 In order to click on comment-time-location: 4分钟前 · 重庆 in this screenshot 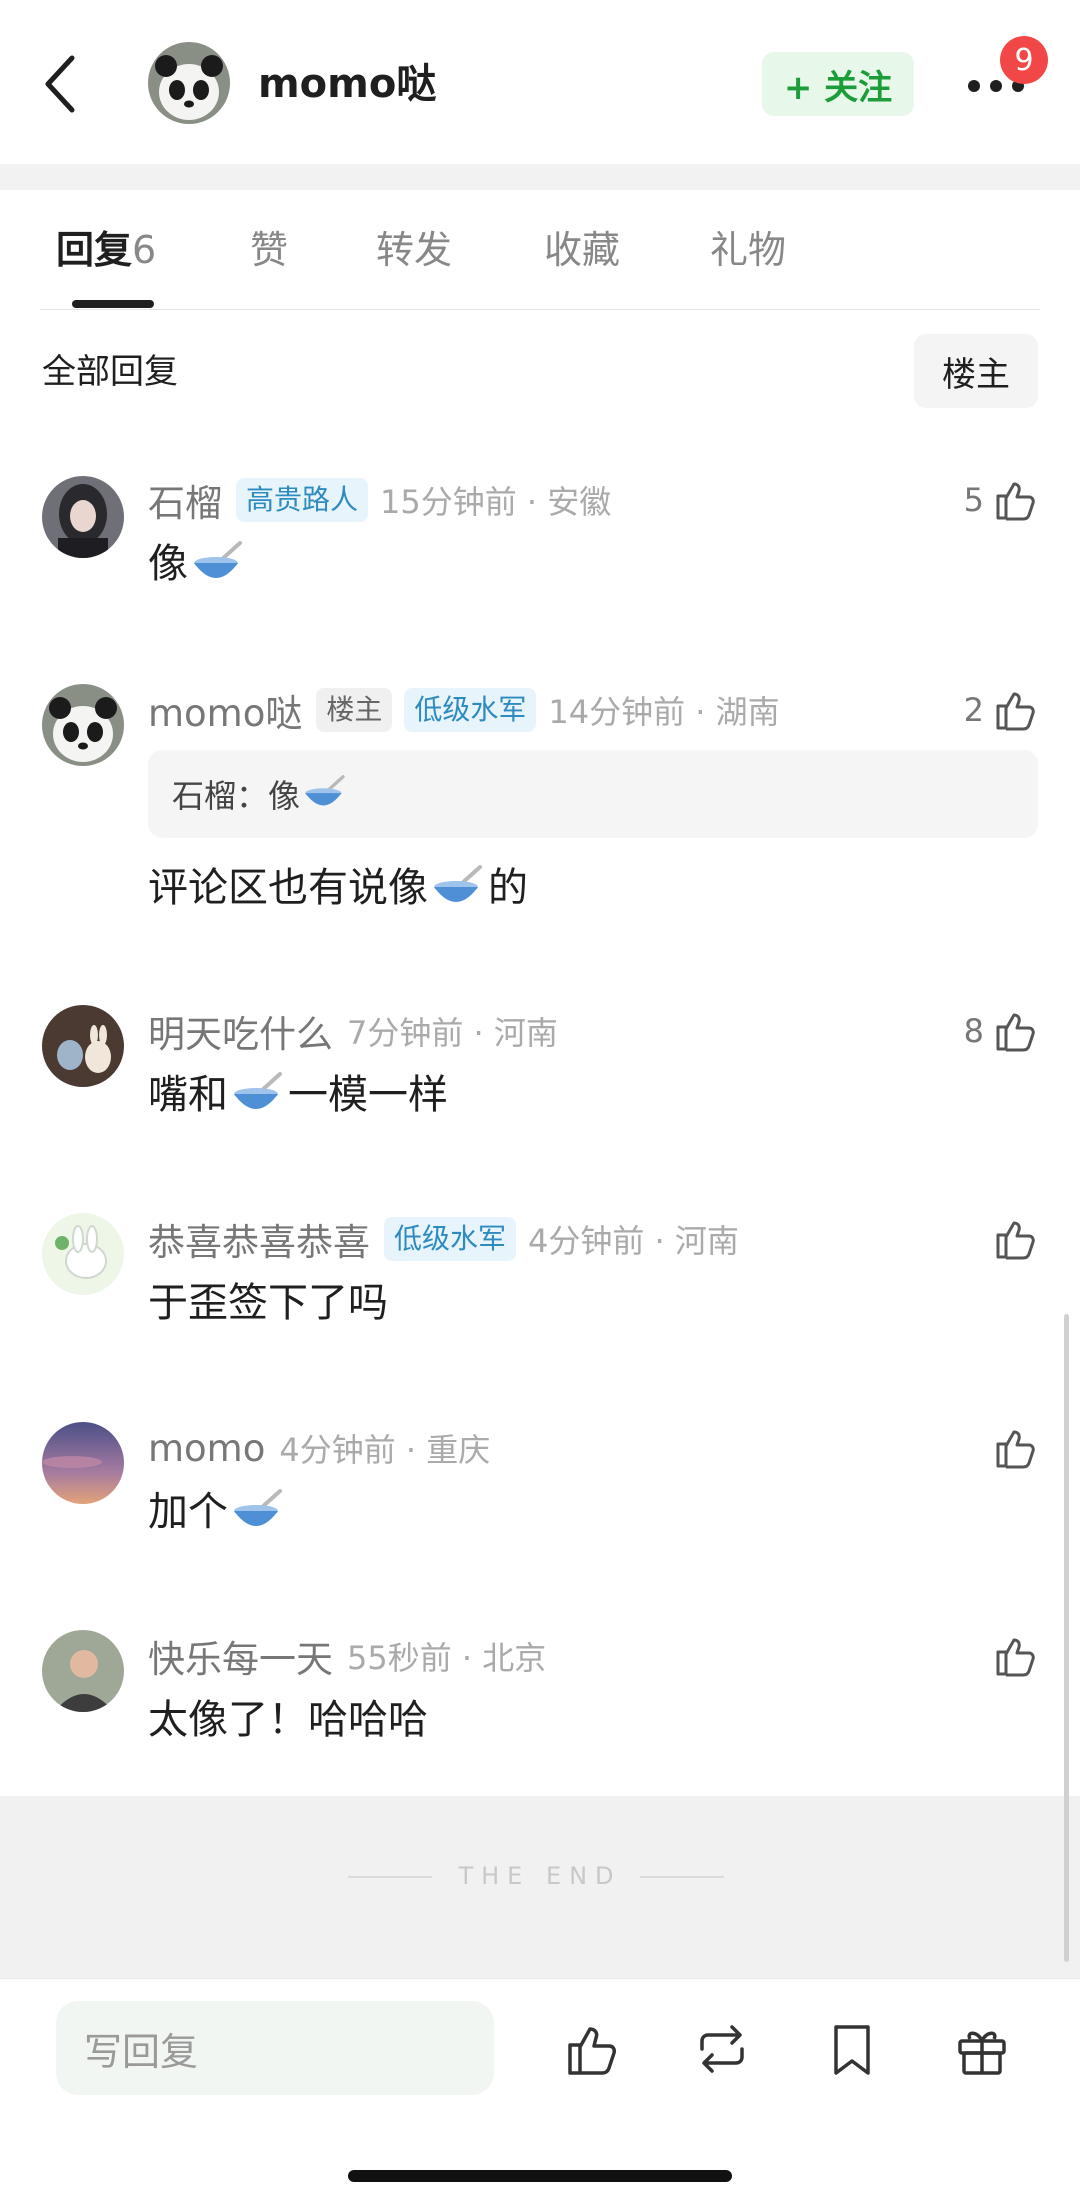, I will do `click(385, 1450)`.